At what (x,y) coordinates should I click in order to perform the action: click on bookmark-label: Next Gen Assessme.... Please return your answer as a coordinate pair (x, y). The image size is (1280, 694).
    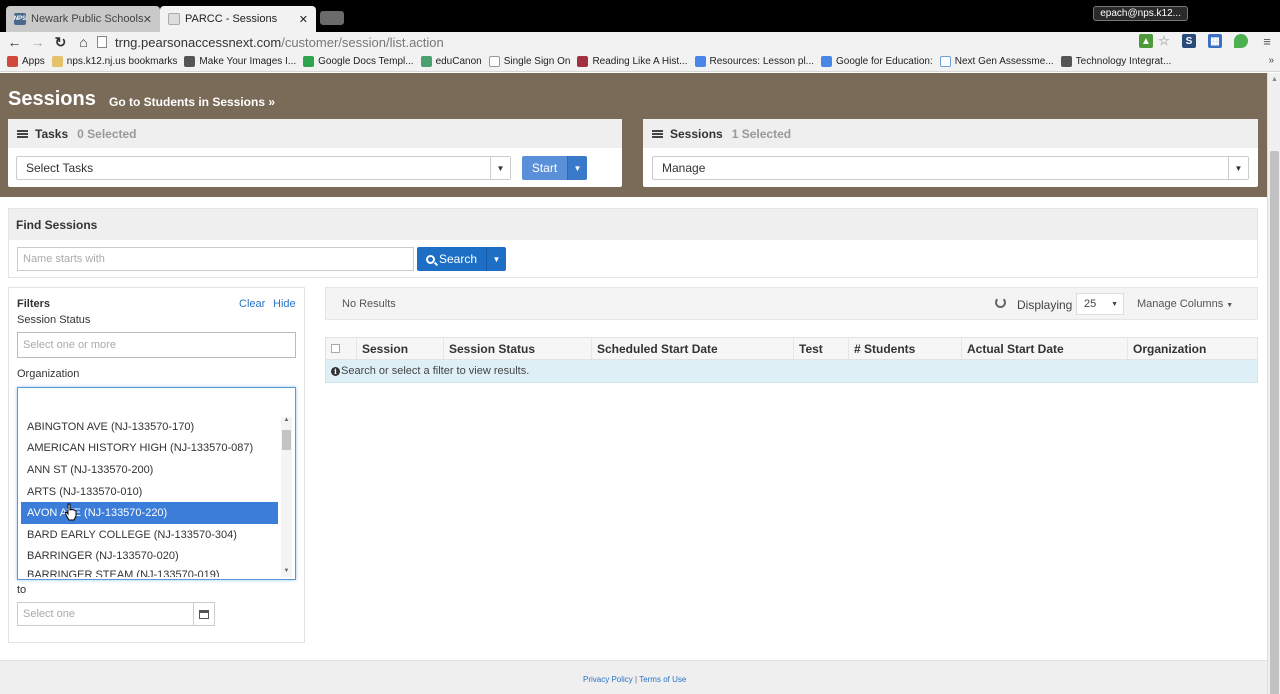
    Looking at the image, I should click on (1004, 61).